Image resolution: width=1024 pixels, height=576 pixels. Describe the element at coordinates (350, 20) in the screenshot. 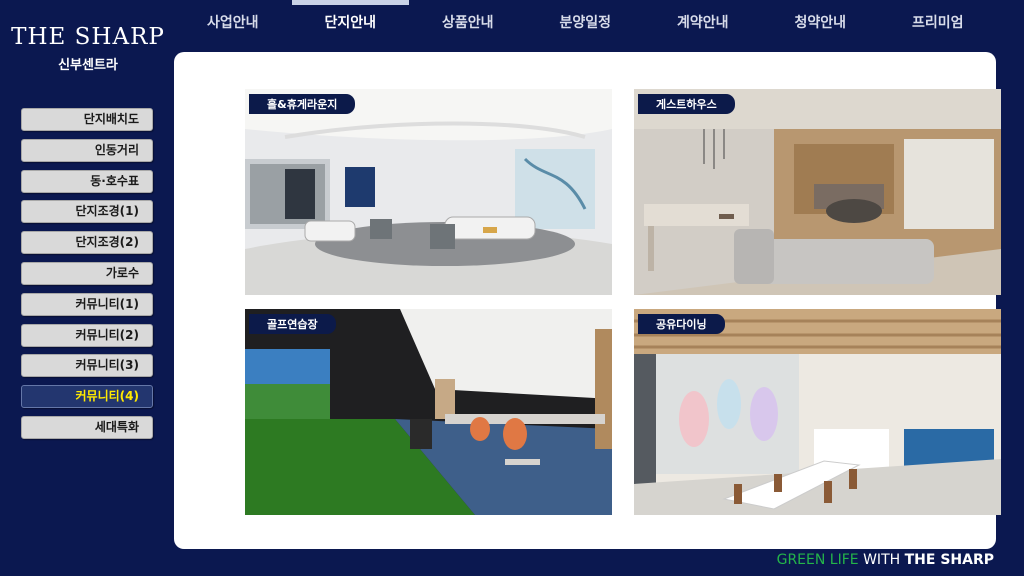

I see `tab-complex: 단지안내` at that location.